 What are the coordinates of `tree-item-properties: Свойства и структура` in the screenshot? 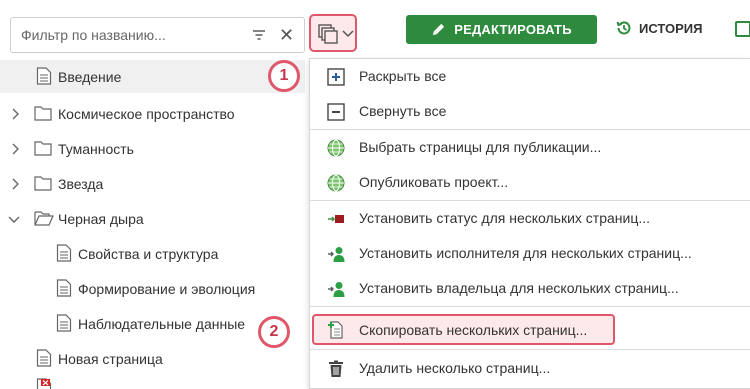 It's located at (152, 253).